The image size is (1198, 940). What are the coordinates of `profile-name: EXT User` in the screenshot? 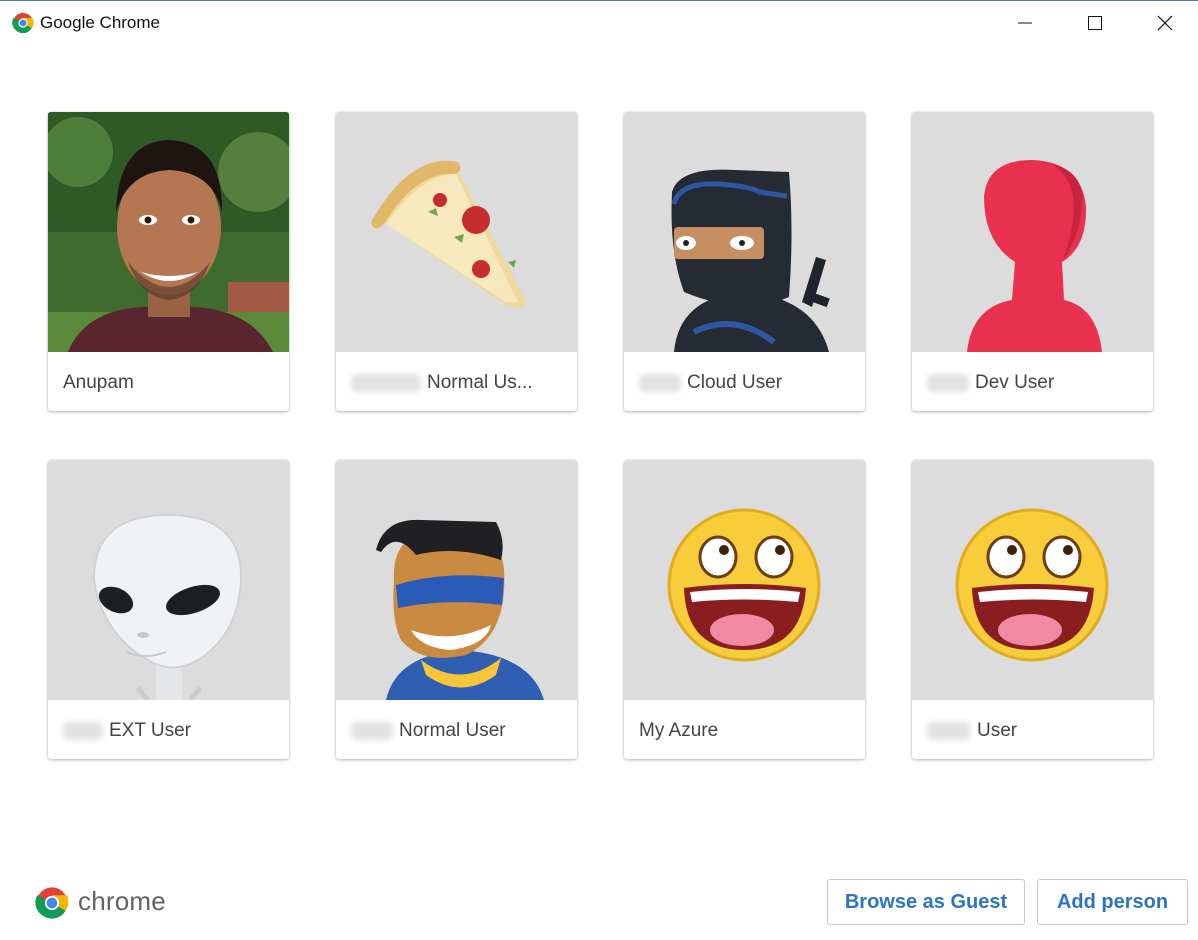 It's located at (171, 731).